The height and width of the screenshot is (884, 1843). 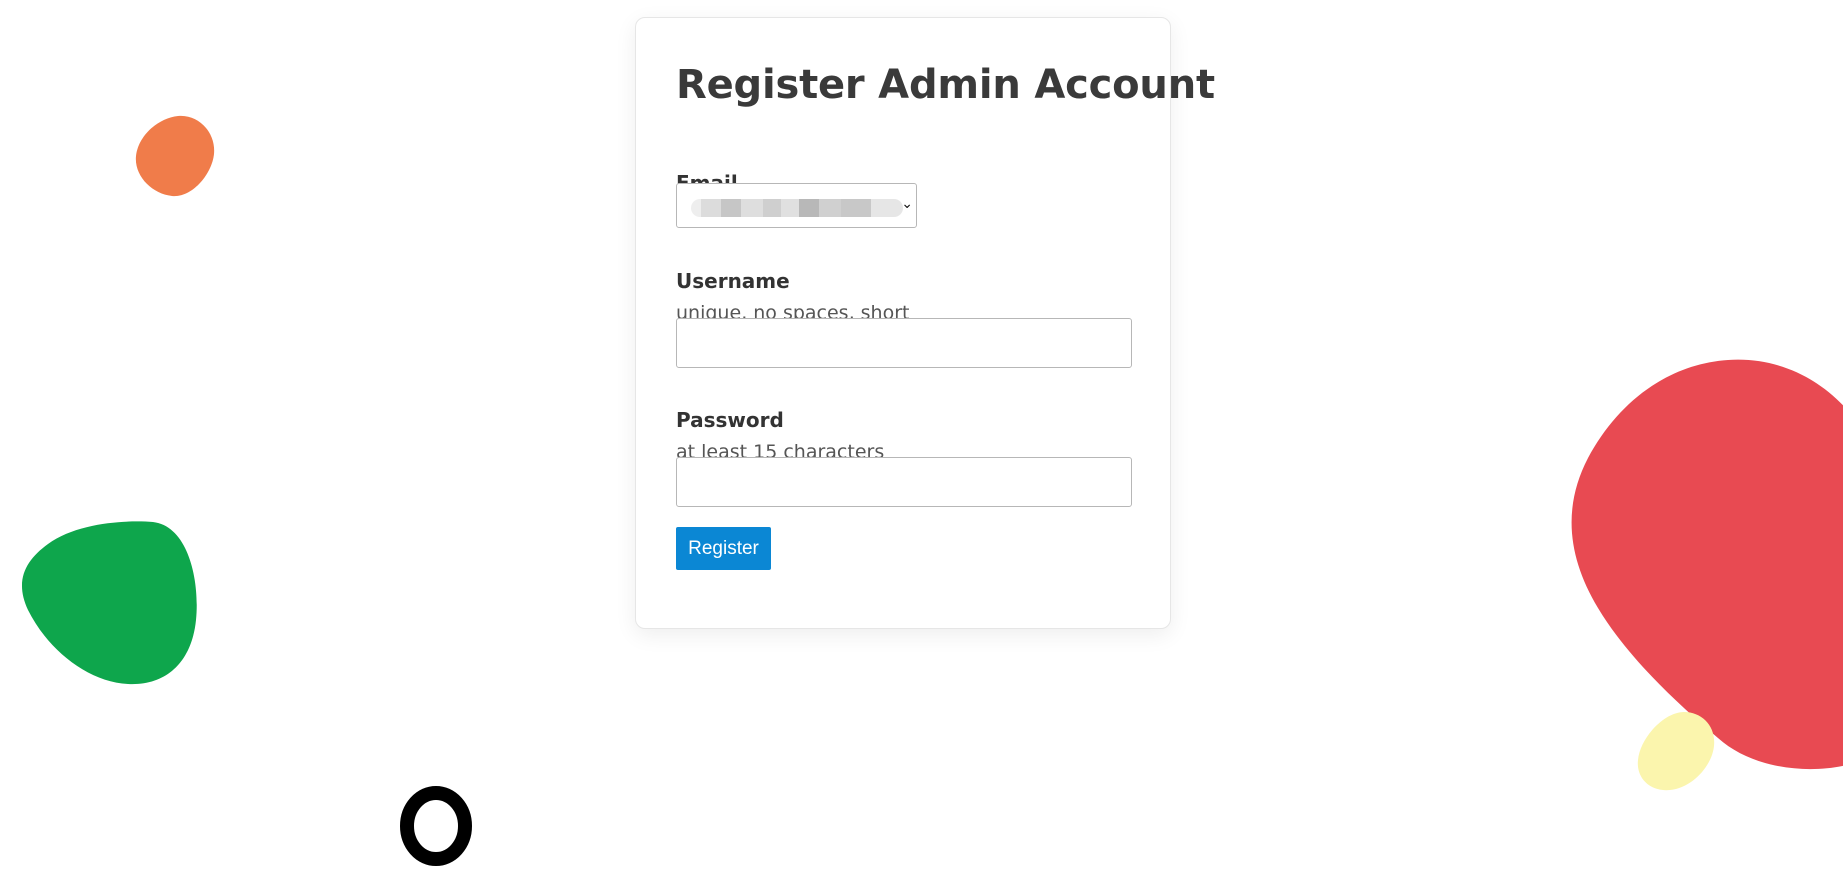 I want to click on register-button: Register, so click(x=723, y=548).